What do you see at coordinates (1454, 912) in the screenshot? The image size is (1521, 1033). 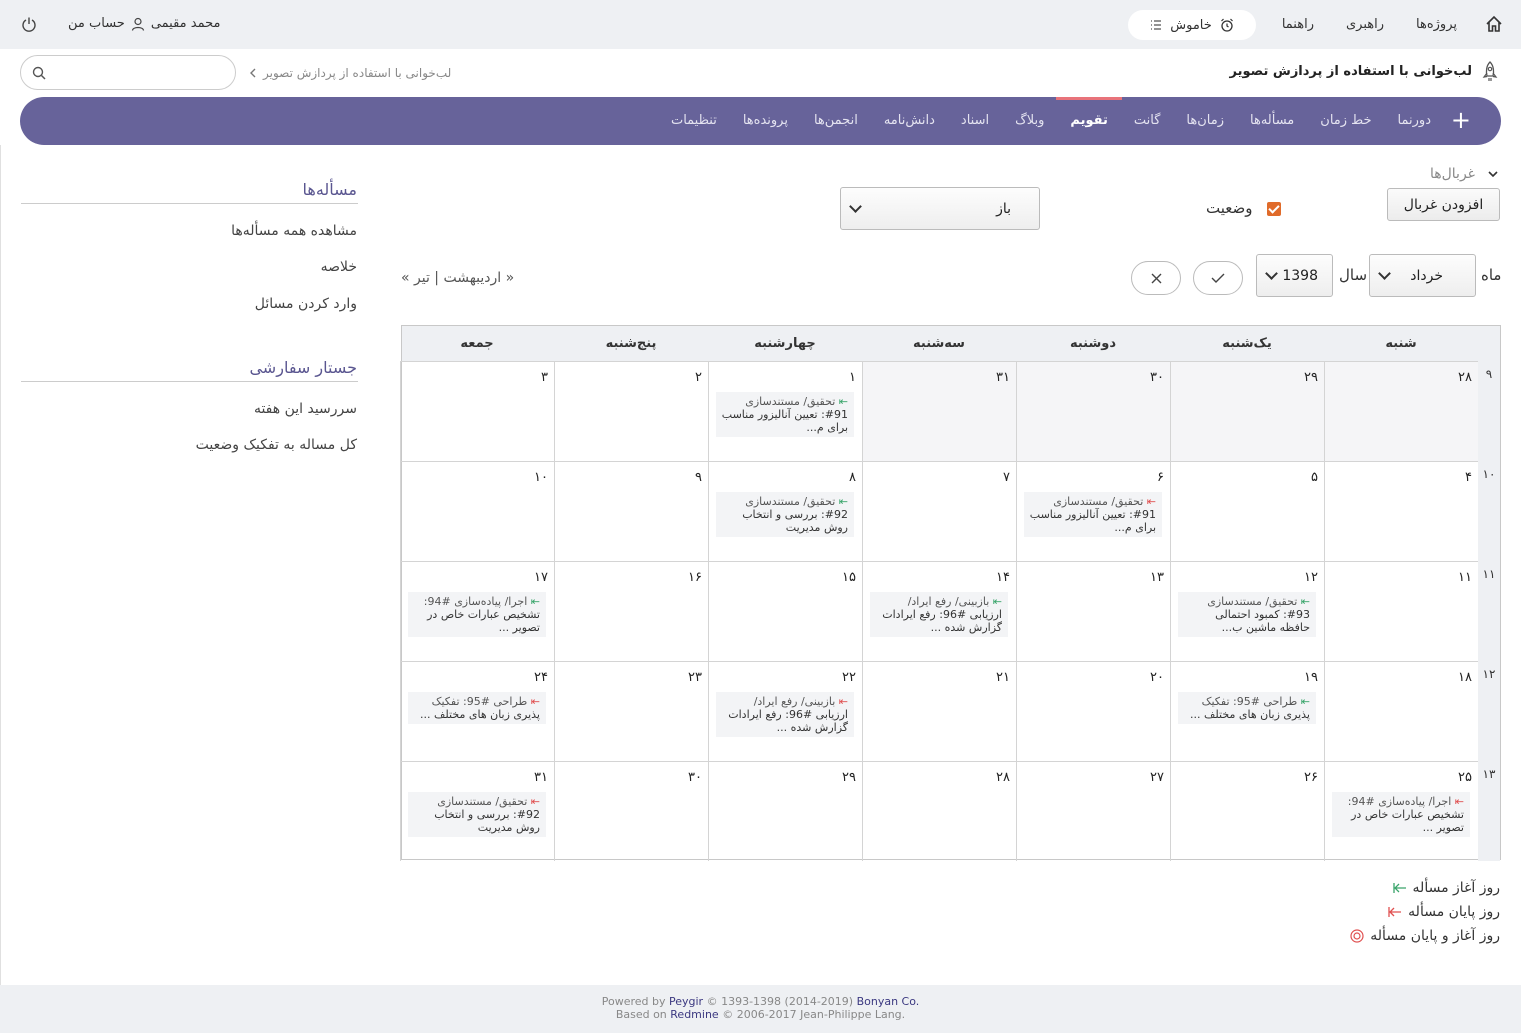 I see `legend-end-label: روز پایان مسأله` at bounding box center [1454, 912].